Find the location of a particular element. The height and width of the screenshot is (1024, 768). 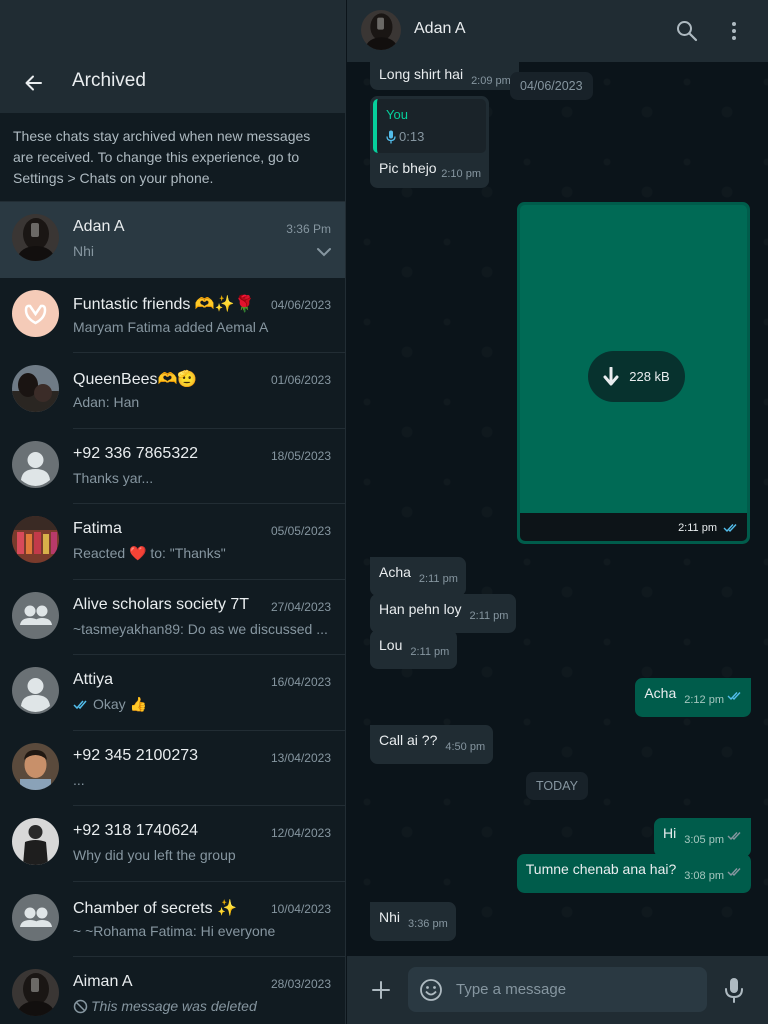

contact-avatar is located at coordinates (381, 30).